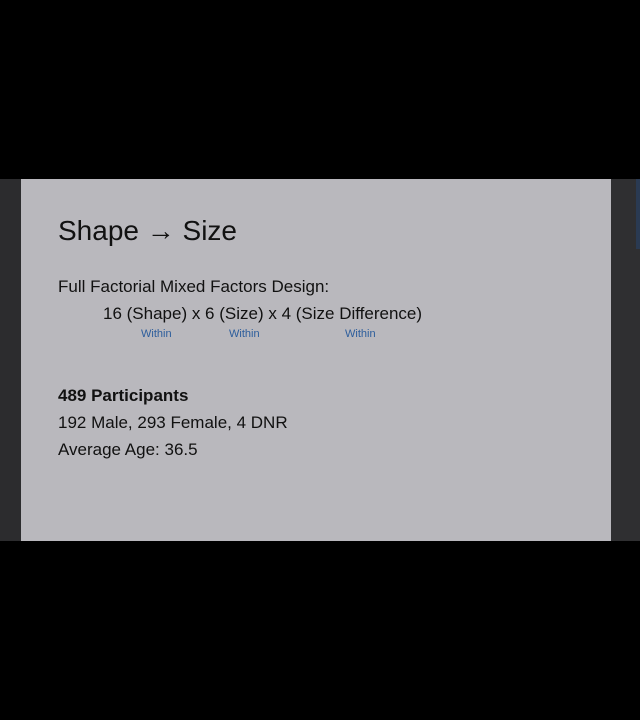  I want to click on participants-count: 489 Participants, so click(123, 395).